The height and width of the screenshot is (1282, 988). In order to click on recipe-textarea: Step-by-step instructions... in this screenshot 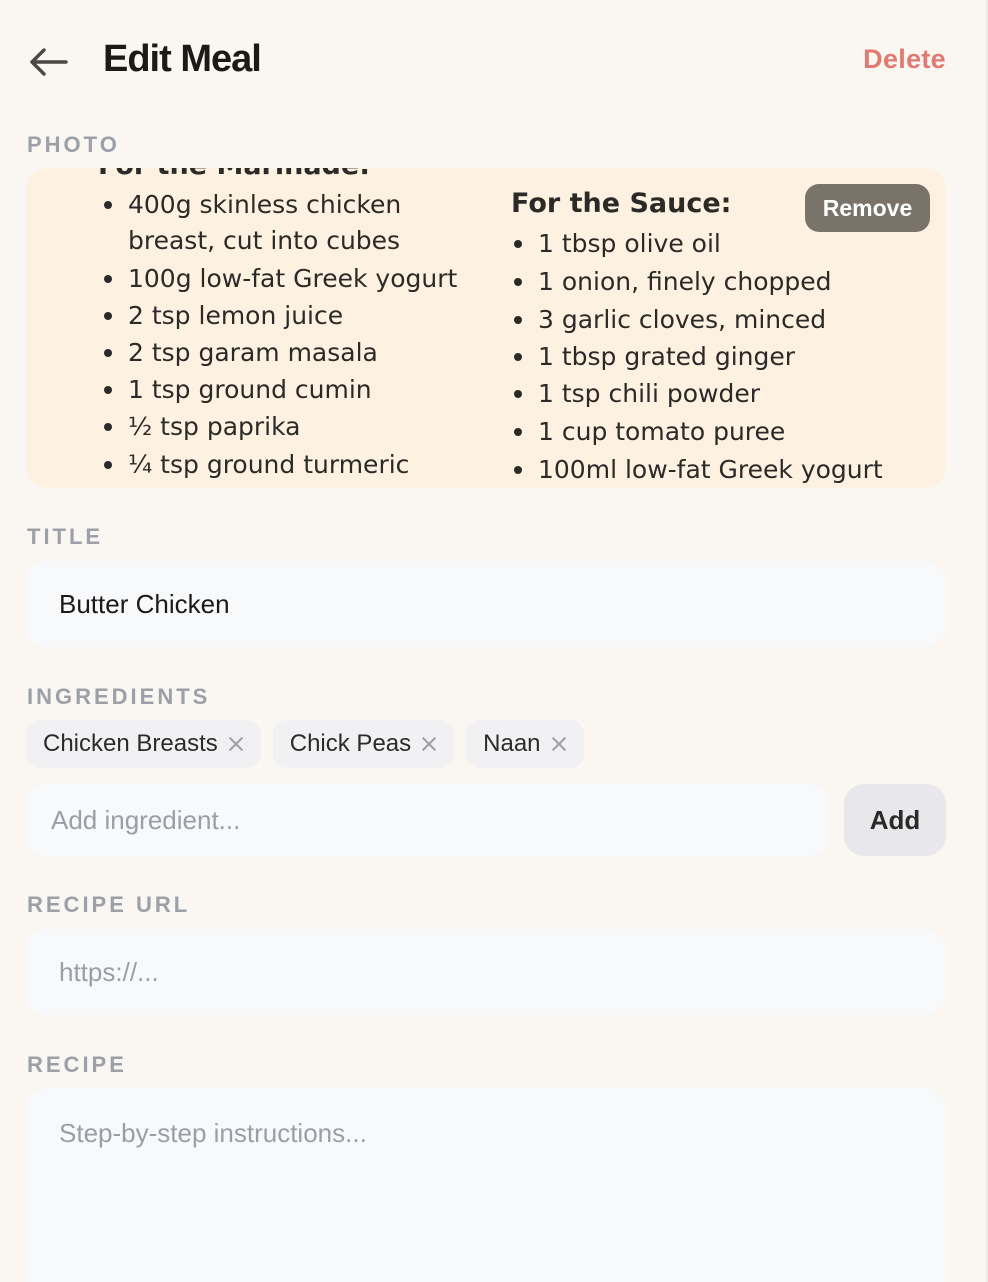, I will do `click(486, 1185)`.